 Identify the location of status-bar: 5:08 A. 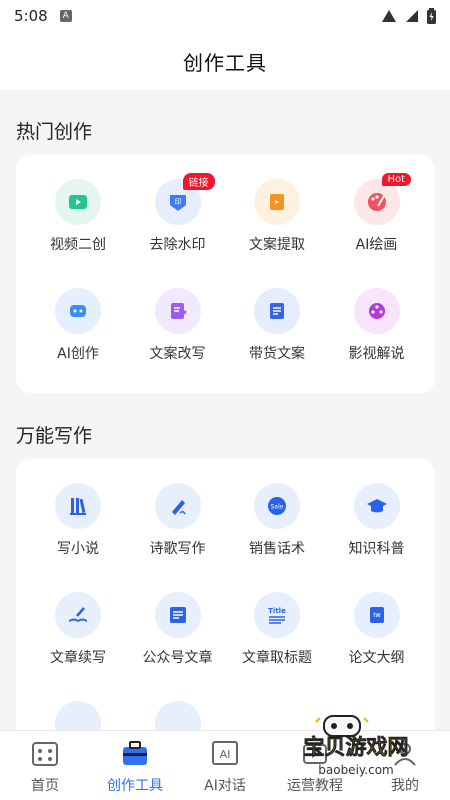
(225, 16).